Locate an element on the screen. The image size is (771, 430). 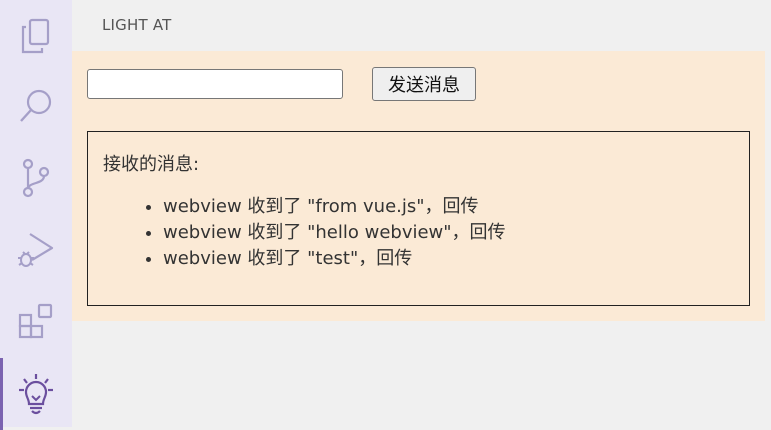
run-debug-icon is located at coordinates (36, 250).